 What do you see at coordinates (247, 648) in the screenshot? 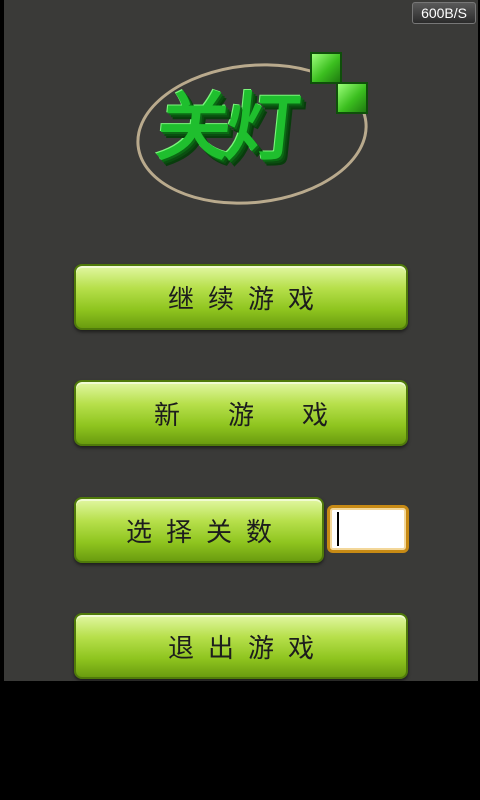
I see `exit-game-label: 退出游戏` at bounding box center [247, 648].